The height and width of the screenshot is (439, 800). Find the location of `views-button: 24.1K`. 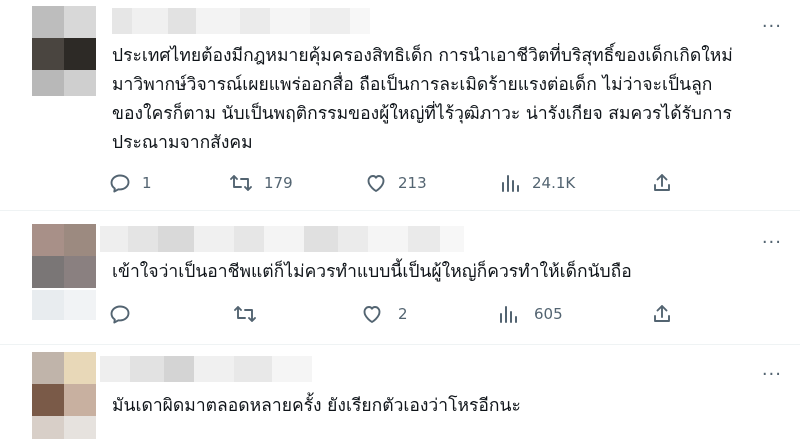

views-button: 24.1K is located at coordinates (536, 183).